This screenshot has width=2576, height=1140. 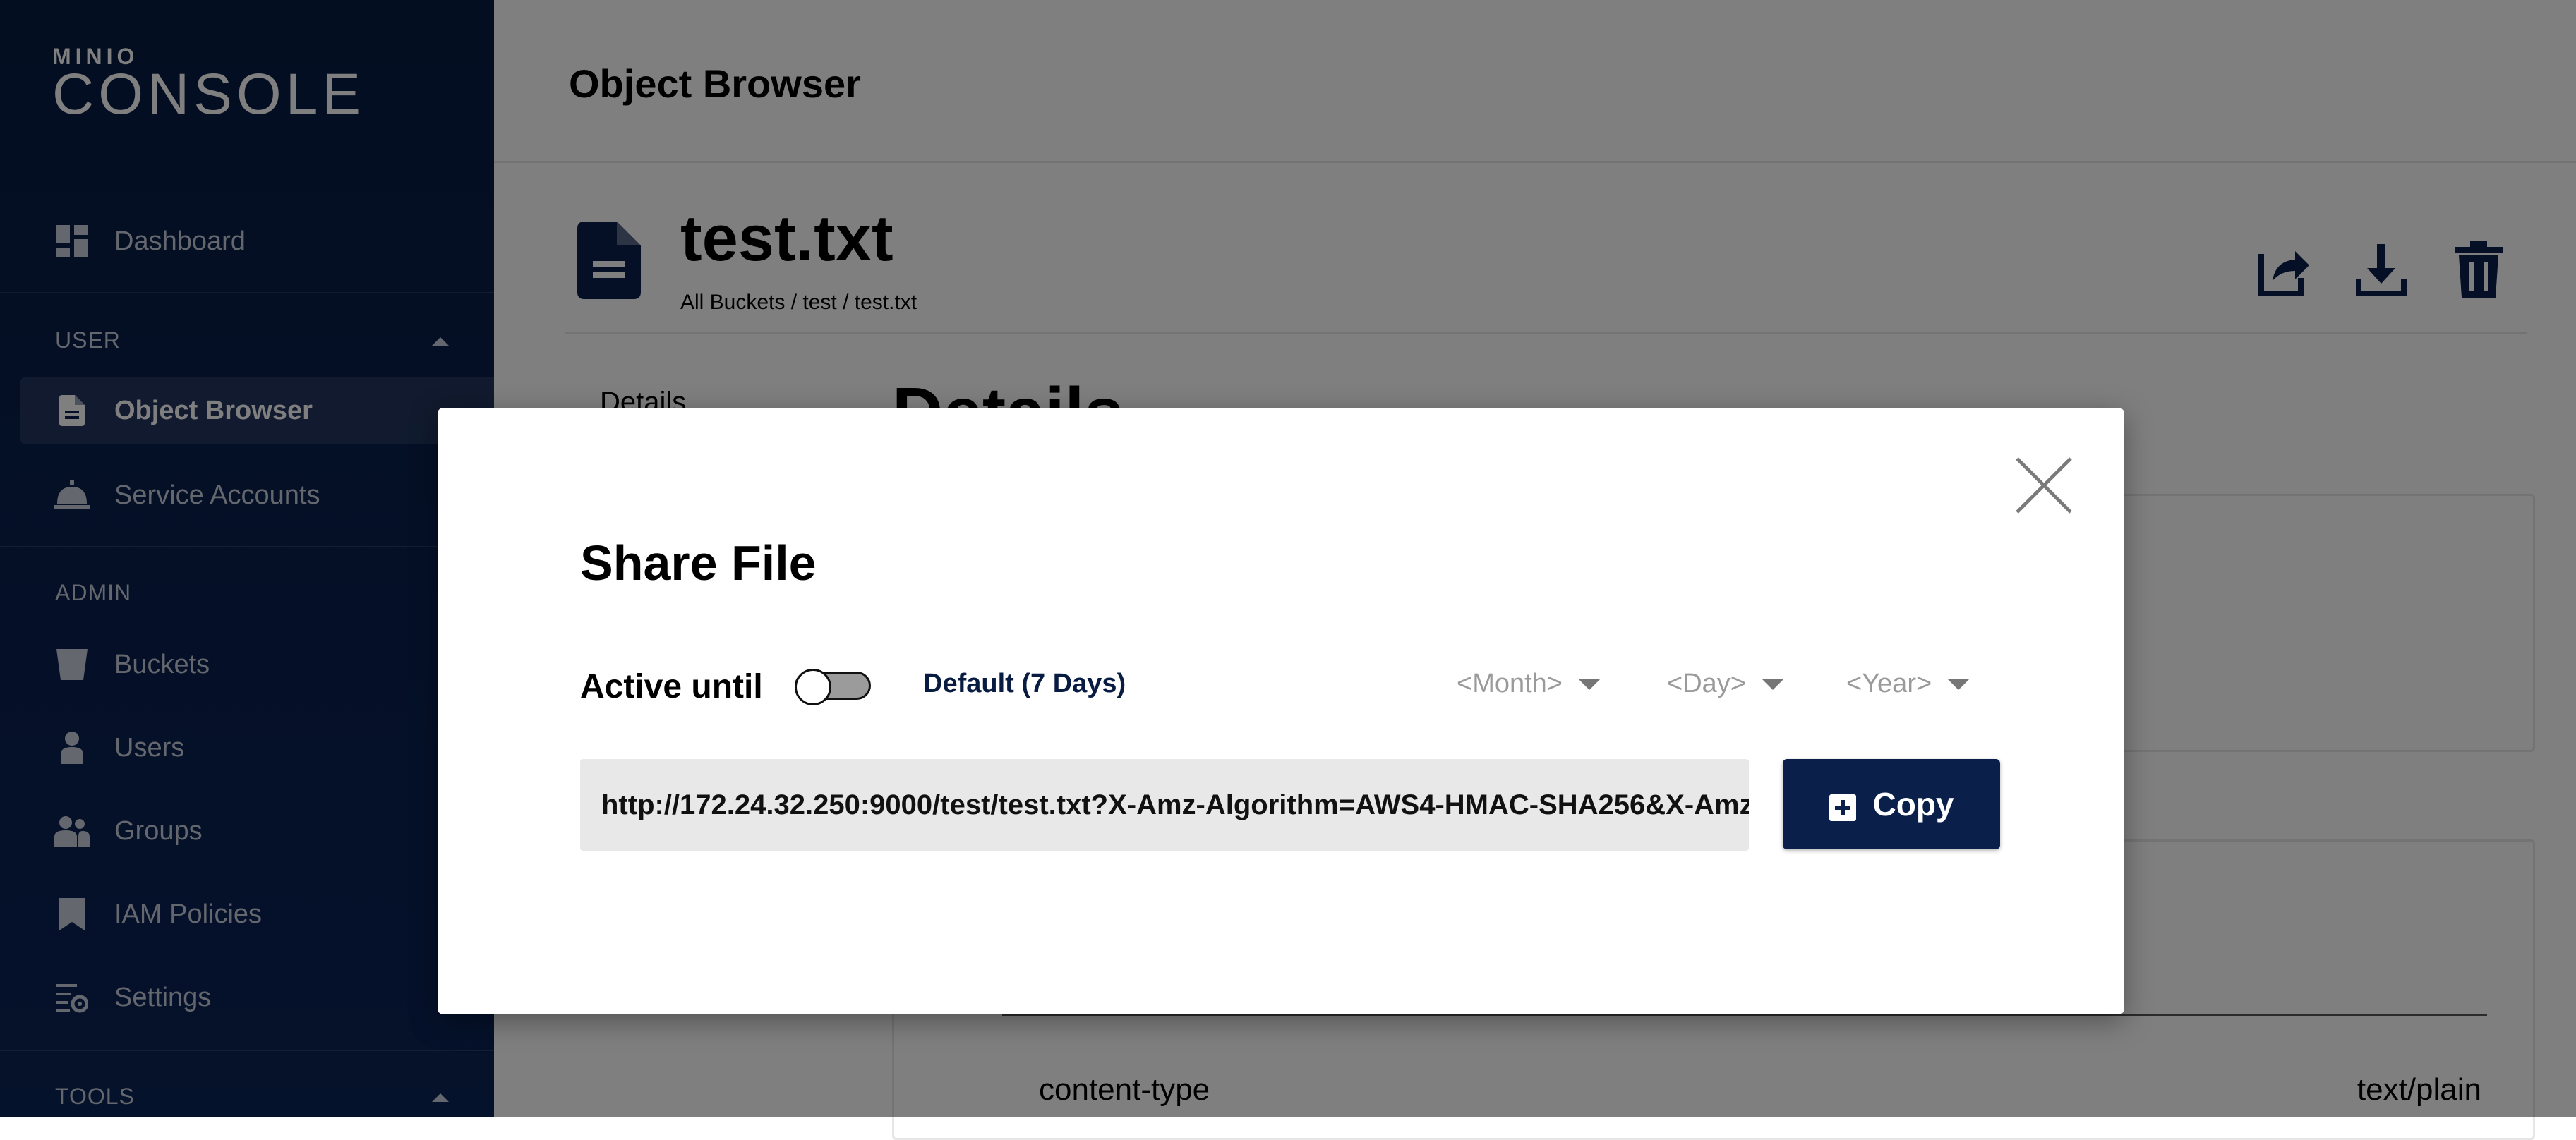 I want to click on active-until-label: Active until, so click(x=671, y=686).